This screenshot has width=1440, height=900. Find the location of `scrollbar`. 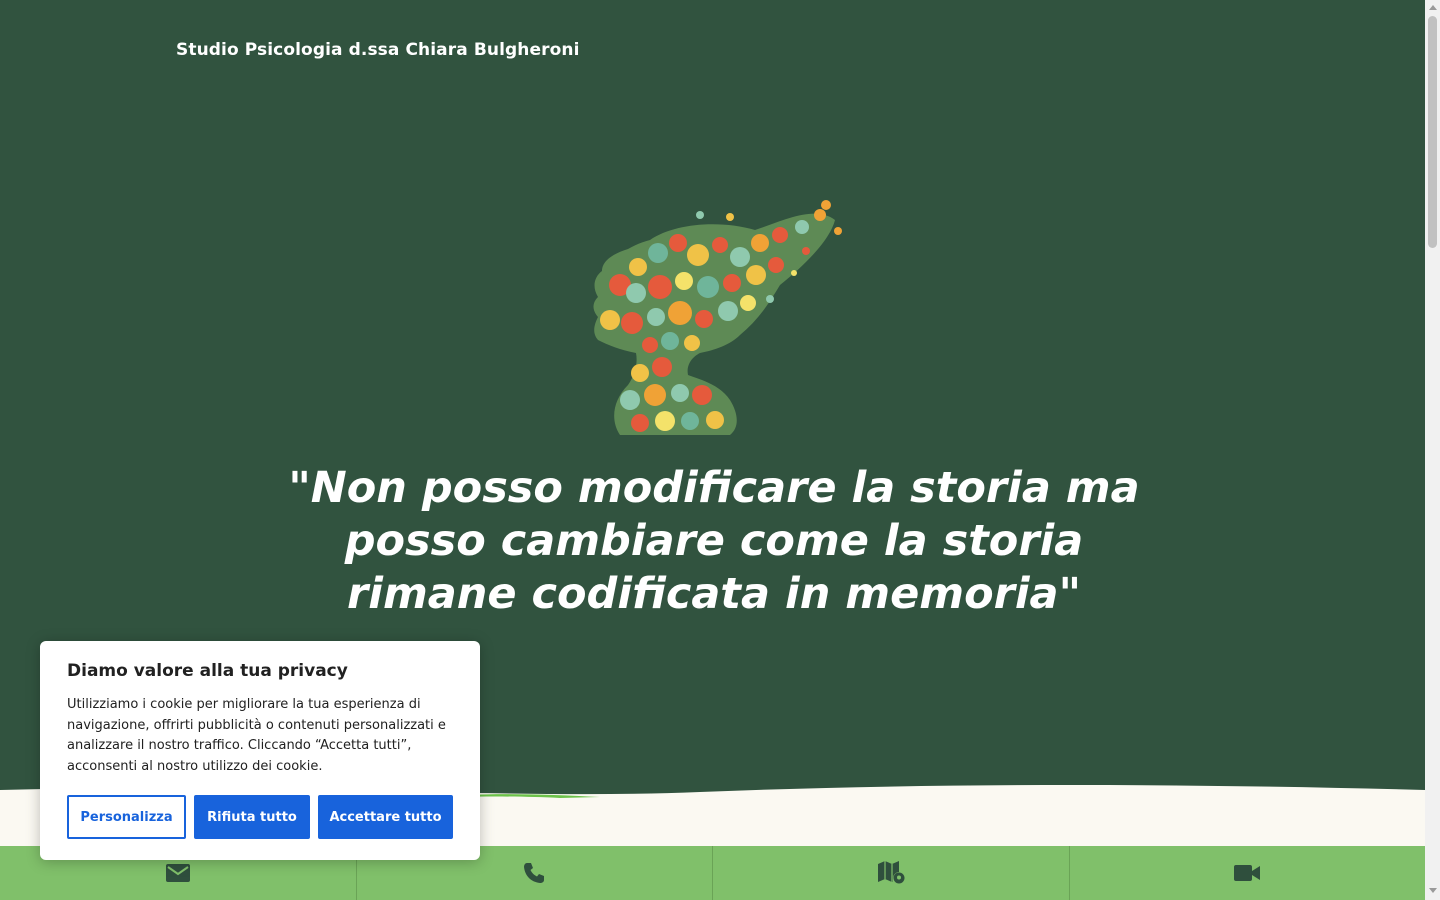

scrollbar is located at coordinates (1432, 450).